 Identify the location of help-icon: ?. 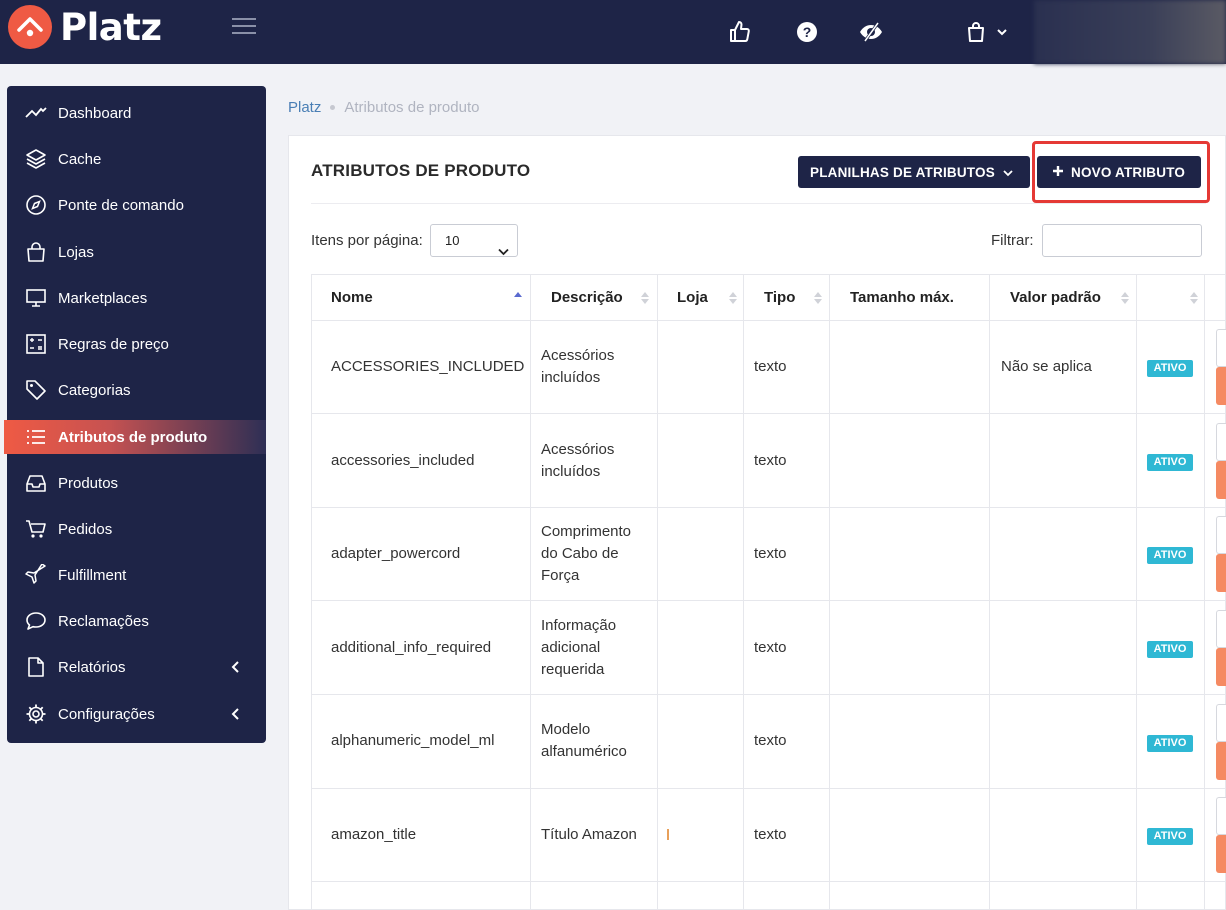
(807, 32).